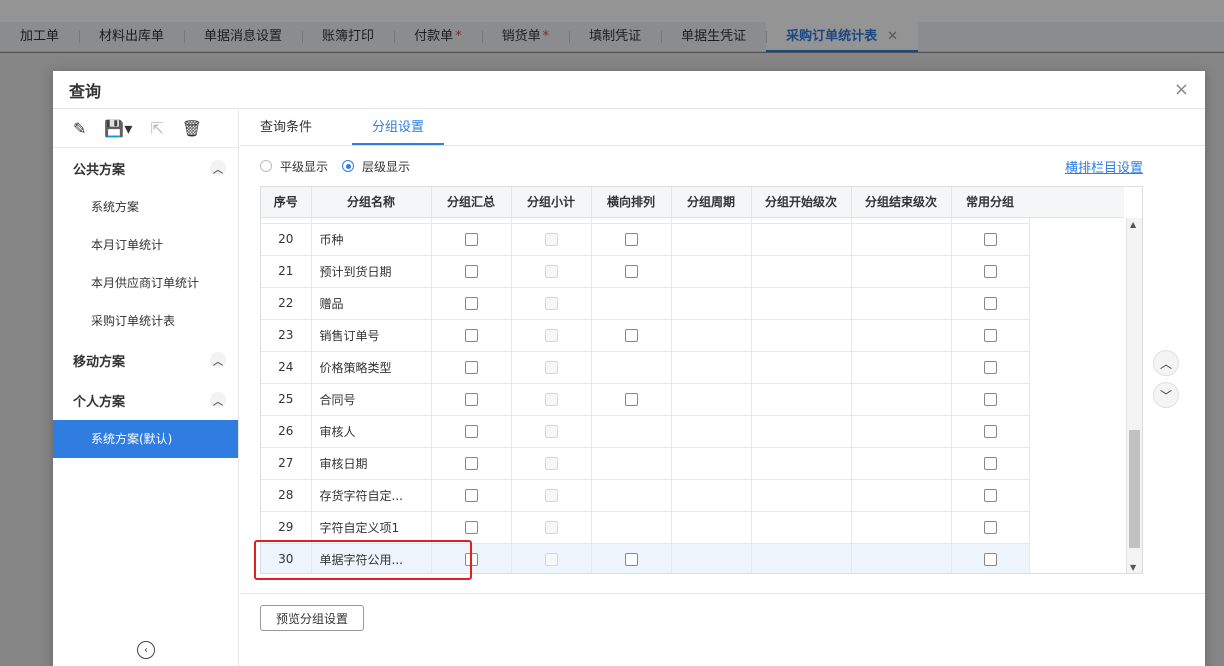 This screenshot has width=1224, height=666. Describe the element at coordinates (286, 527) in the screenshot. I see `row-number: 29` at that location.